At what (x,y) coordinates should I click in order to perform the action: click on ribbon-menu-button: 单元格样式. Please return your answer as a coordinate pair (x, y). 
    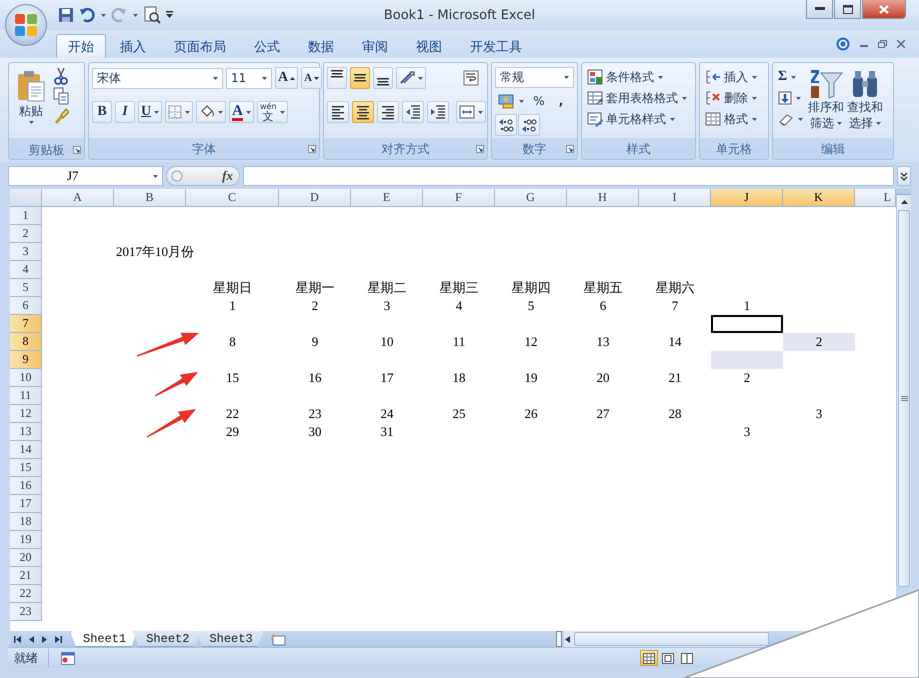
    Looking at the image, I should click on (637, 119).